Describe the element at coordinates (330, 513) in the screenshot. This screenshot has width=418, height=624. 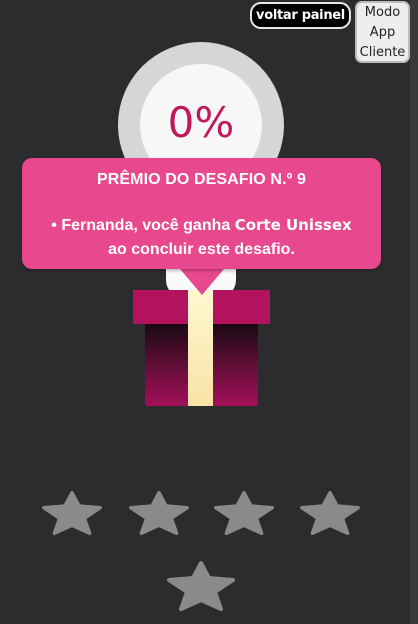
I see `star-4-icon` at that location.